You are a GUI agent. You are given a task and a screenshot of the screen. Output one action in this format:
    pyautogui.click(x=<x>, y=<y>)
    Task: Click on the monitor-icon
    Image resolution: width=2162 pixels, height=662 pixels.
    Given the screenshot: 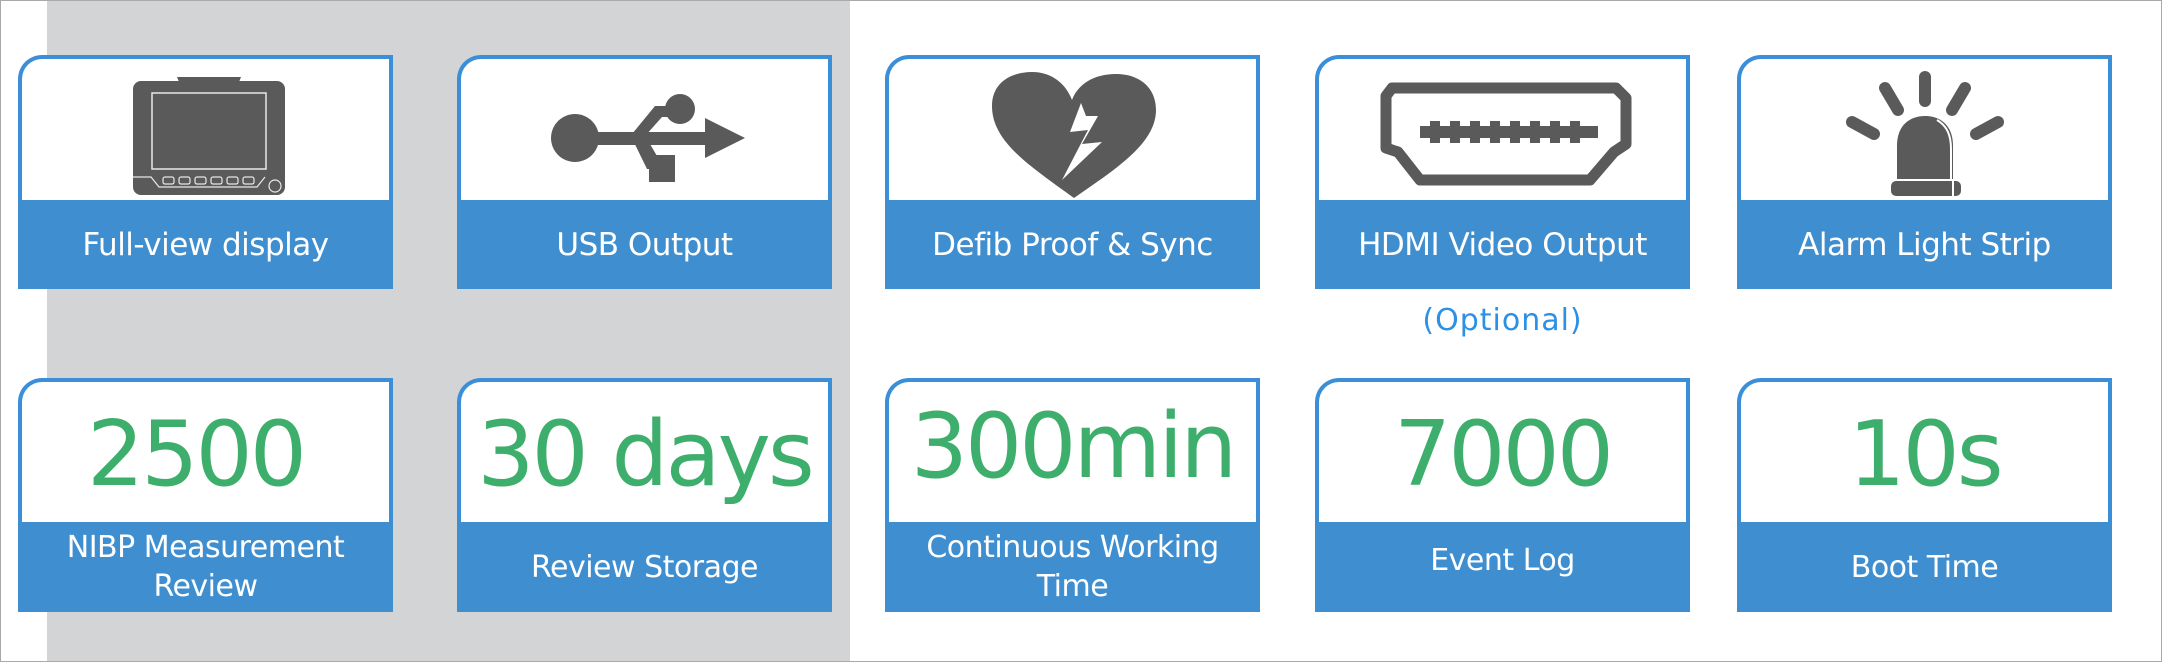 What is the action you would take?
    pyautogui.click(x=209, y=136)
    